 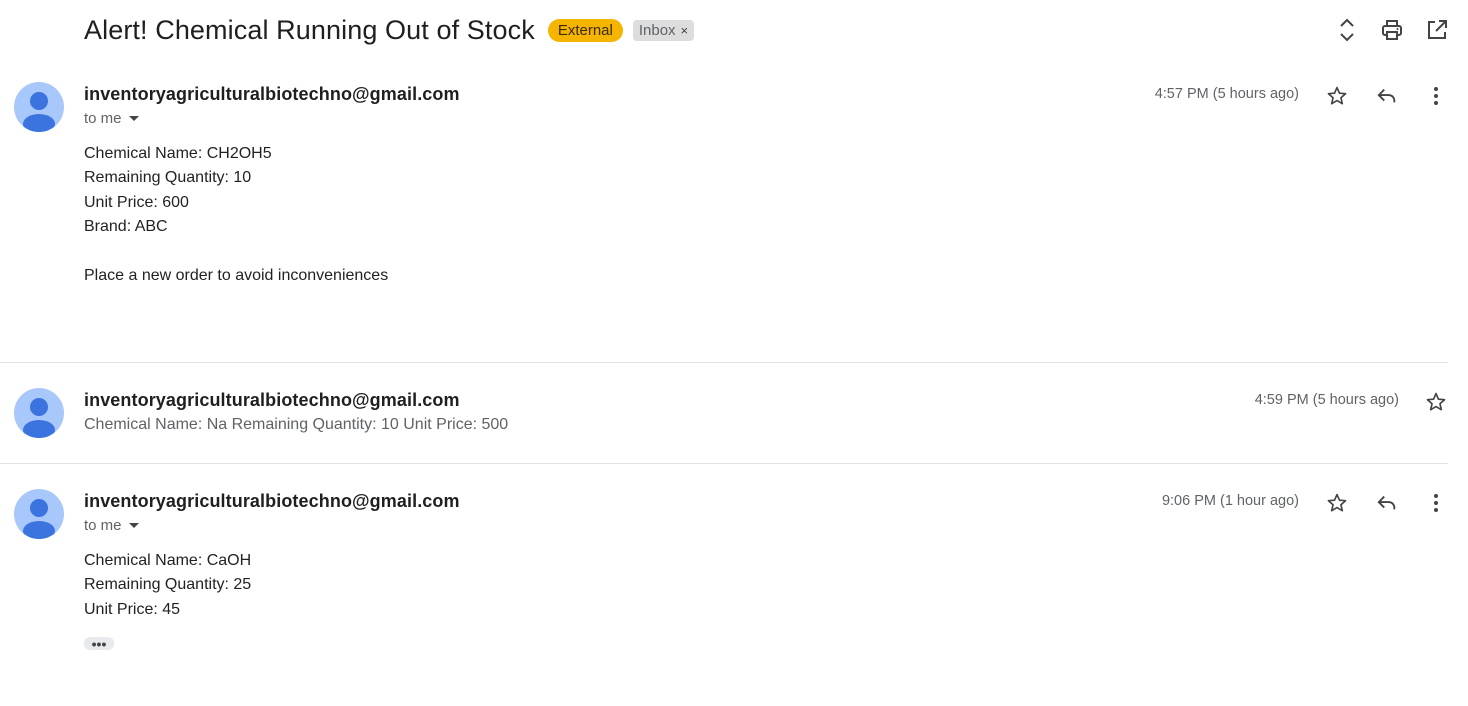 I want to click on ellipsis-icon: •••, so click(x=99, y=643).